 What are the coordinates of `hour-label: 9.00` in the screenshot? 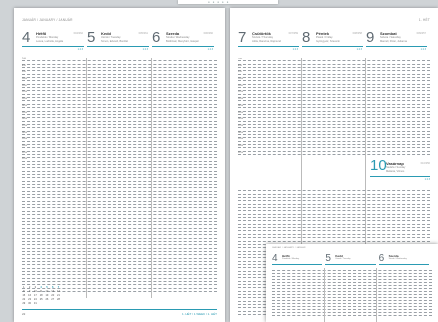 It's located at (240, 72).